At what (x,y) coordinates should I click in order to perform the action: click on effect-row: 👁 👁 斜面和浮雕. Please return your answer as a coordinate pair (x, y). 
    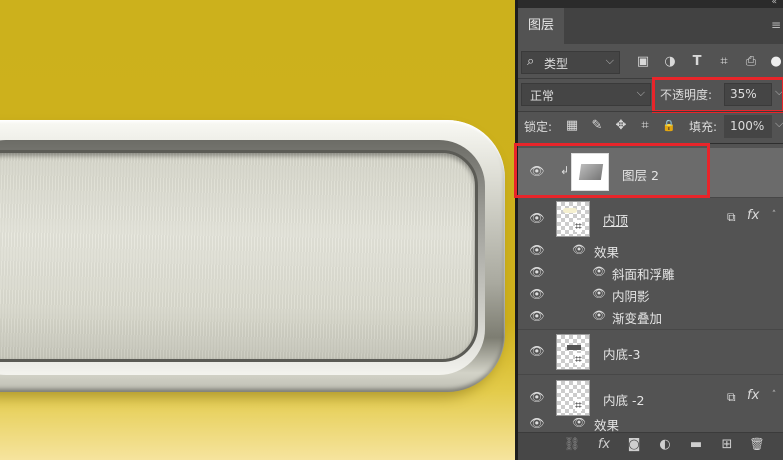
    Looking at the image, I should click on (650, 273).